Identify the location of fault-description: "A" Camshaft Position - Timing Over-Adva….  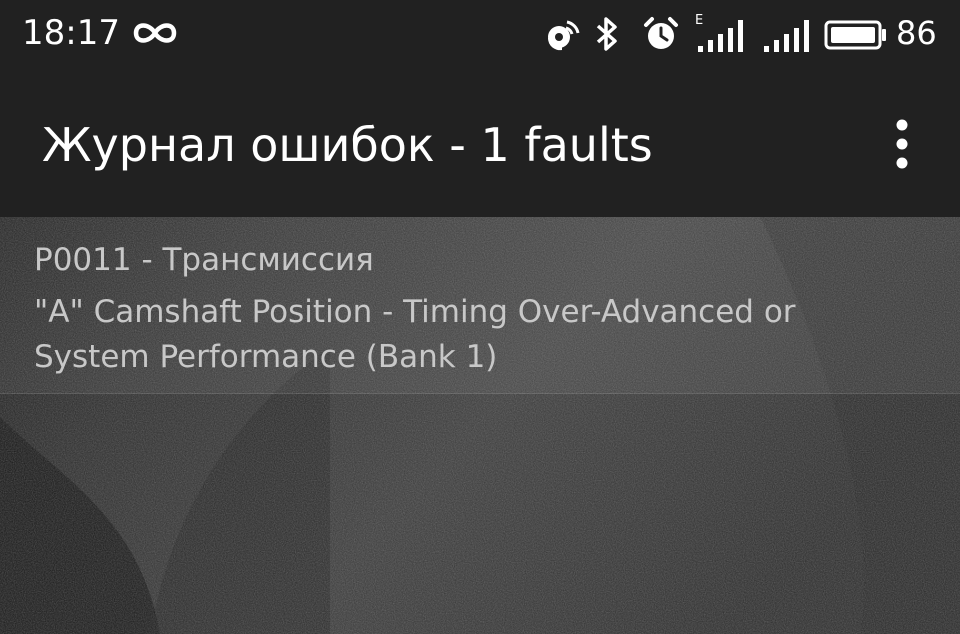
(415, 334).